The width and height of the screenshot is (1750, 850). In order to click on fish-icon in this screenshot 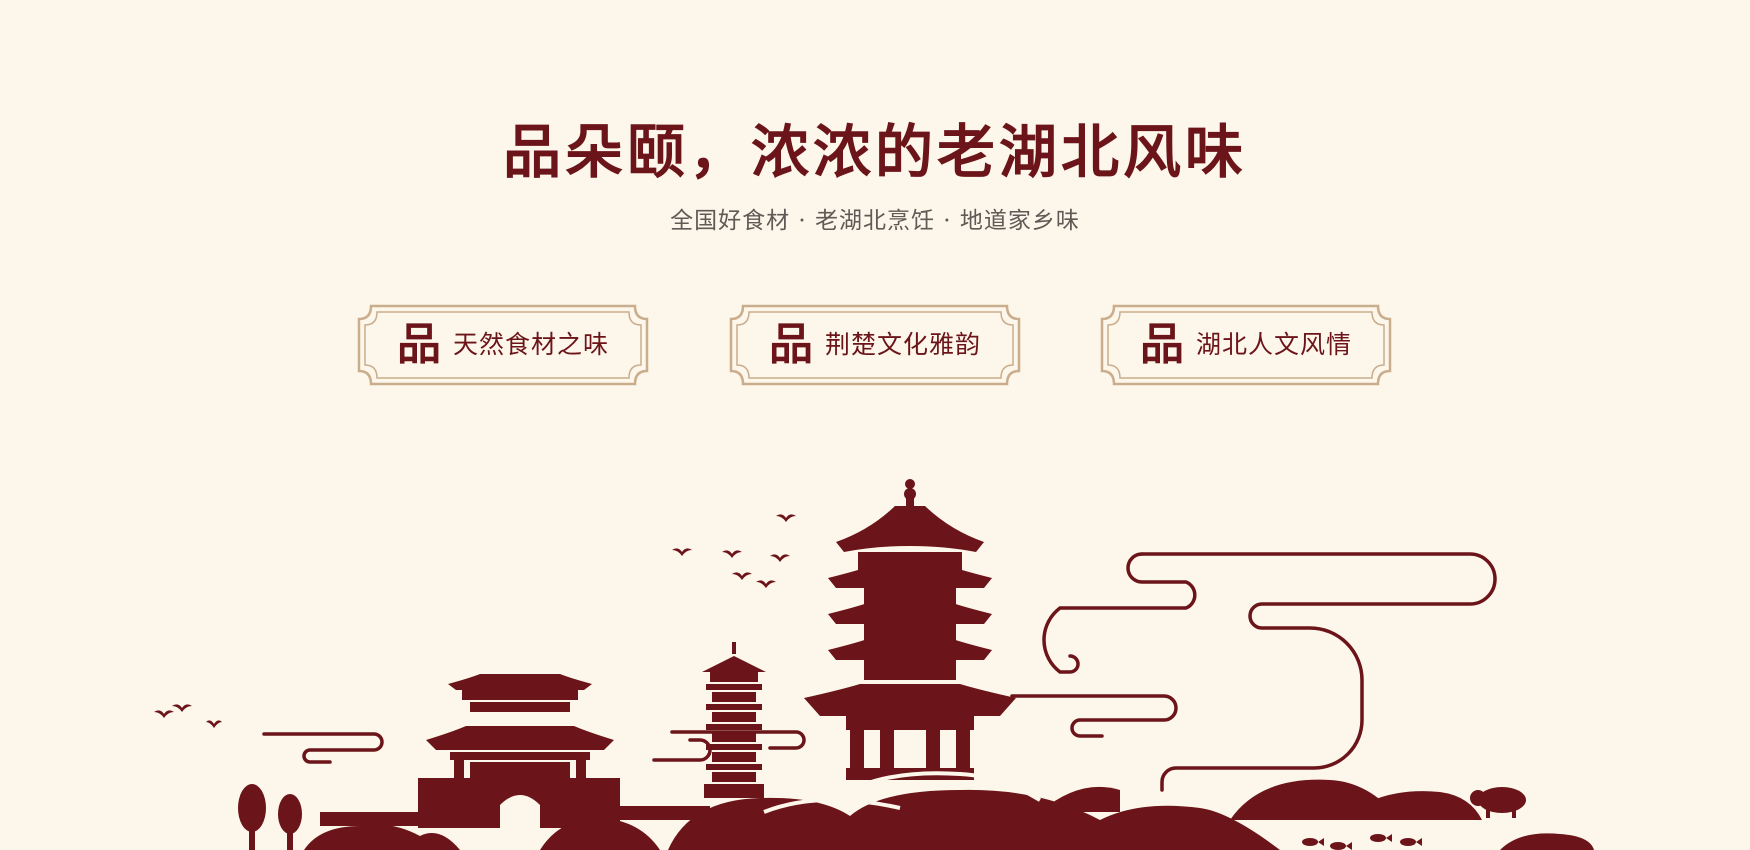, I will do `click(1362, 842)`.